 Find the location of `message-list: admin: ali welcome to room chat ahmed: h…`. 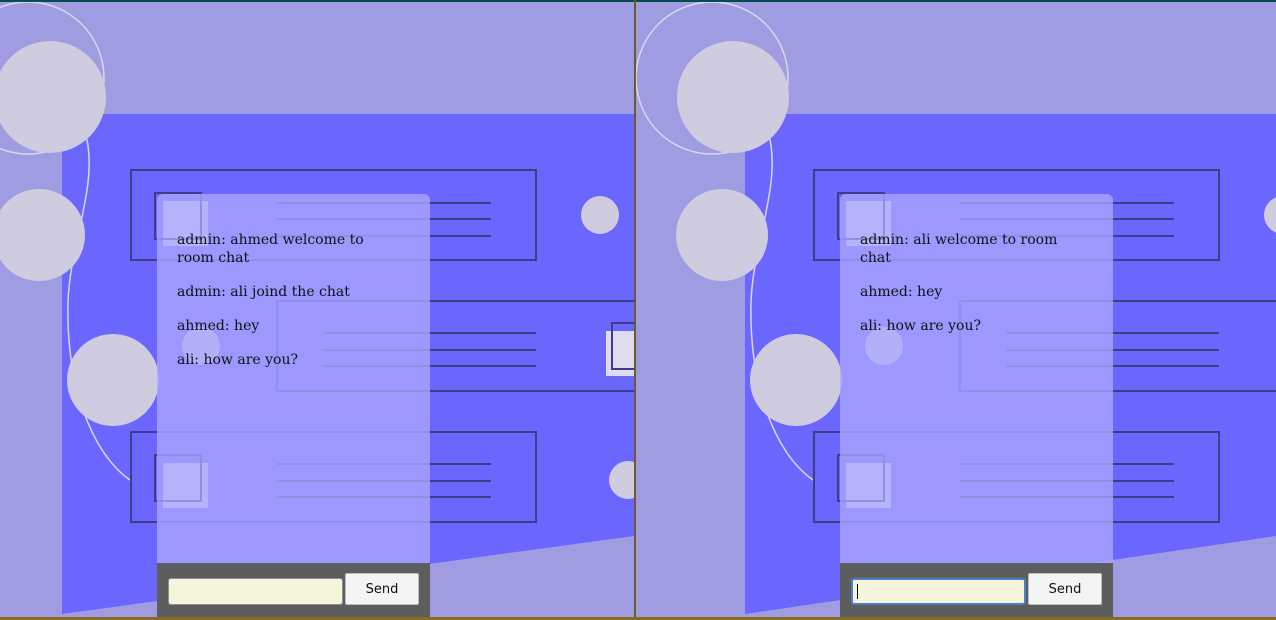

message-list: admin: ali welcome to room chat ahmed: h… is located at coordinates (972, 291).